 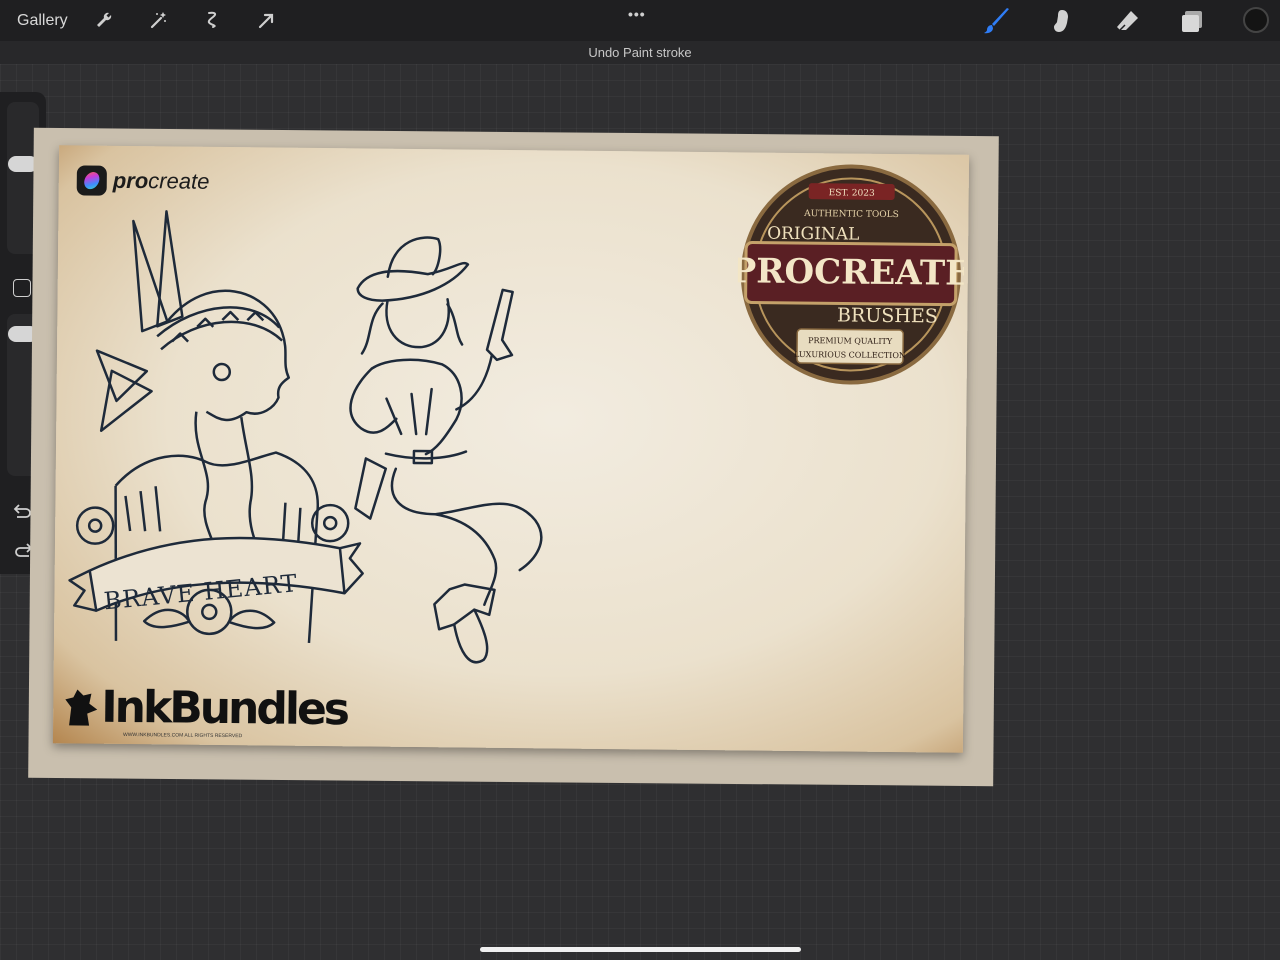 I want to click on badge-premium: PREMIUM QUALITY, so click(x=850, y=341).